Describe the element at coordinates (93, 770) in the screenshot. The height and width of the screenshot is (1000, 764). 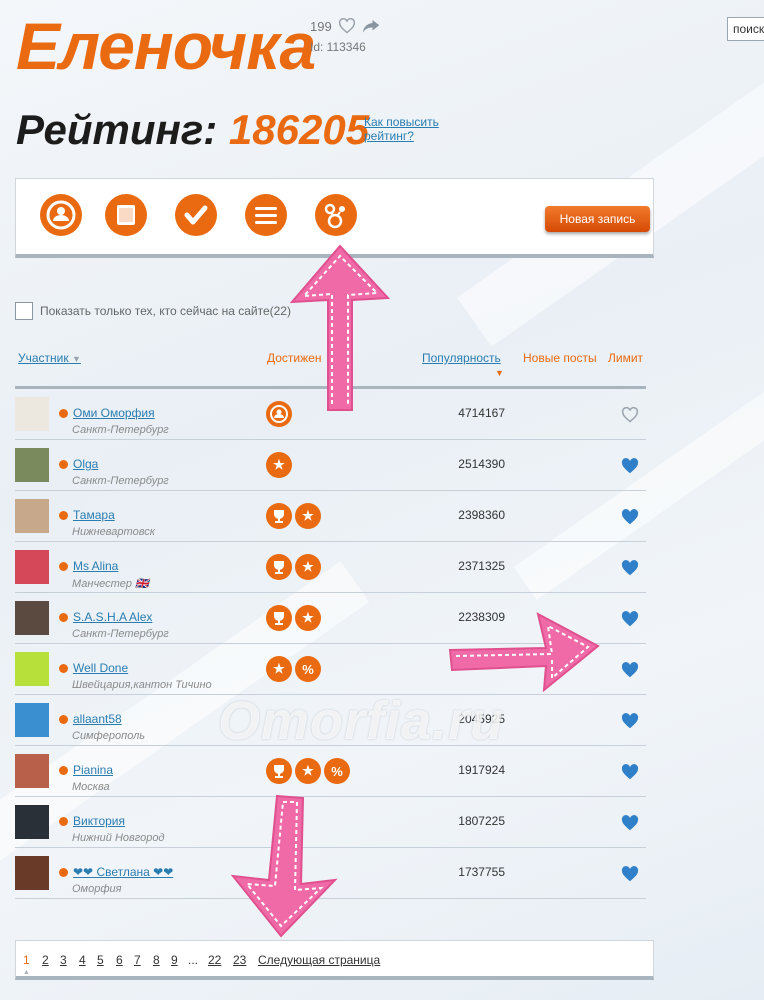
I see `participant-name-link: Pianina` at that location.